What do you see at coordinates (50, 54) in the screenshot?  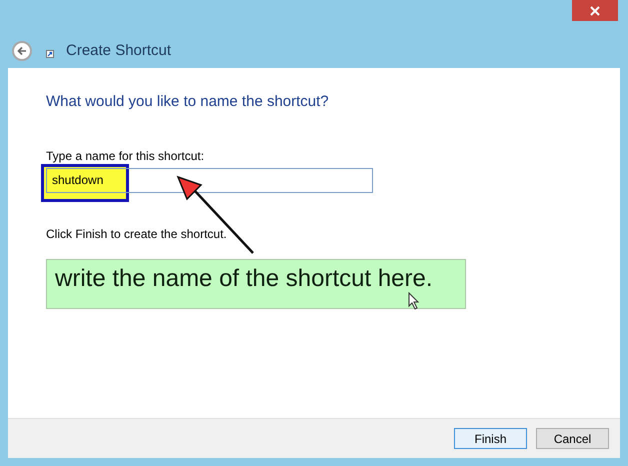 I see `shortcut-icon` at bounding box center [50, 54].